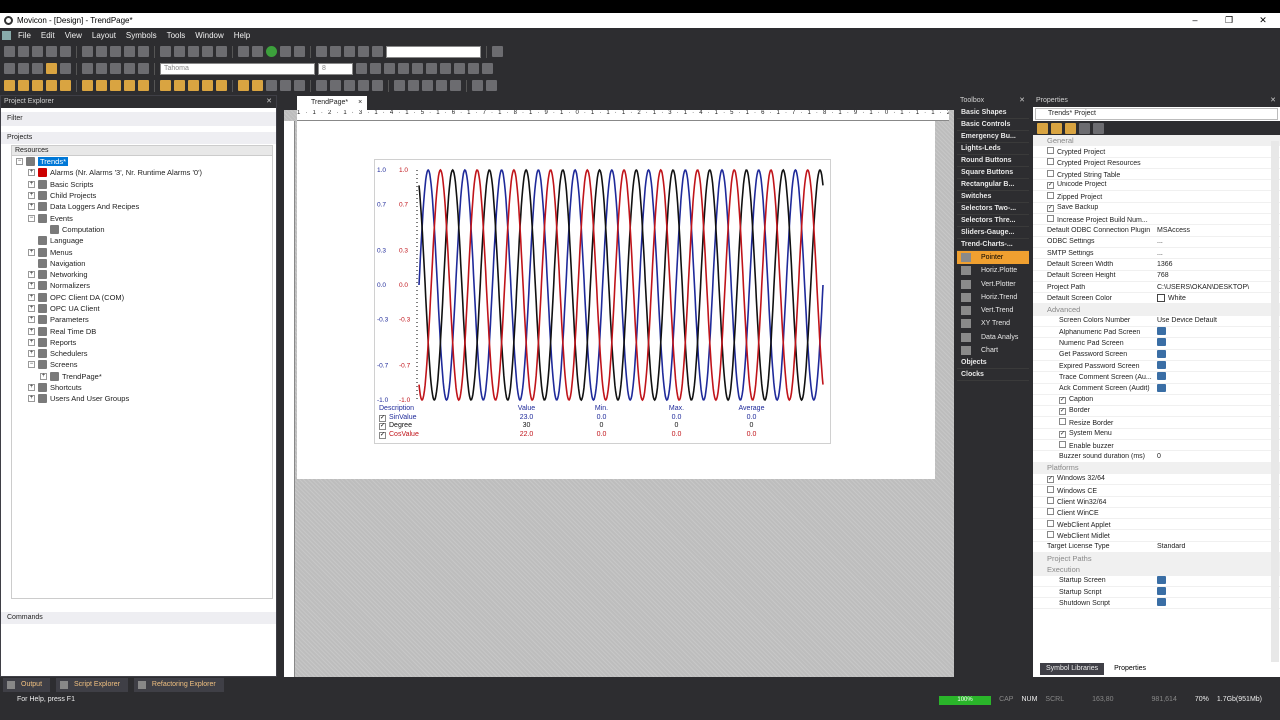 The image size is (1280, 720). I want to click on tree-node: + Menus, so click(142, 251).